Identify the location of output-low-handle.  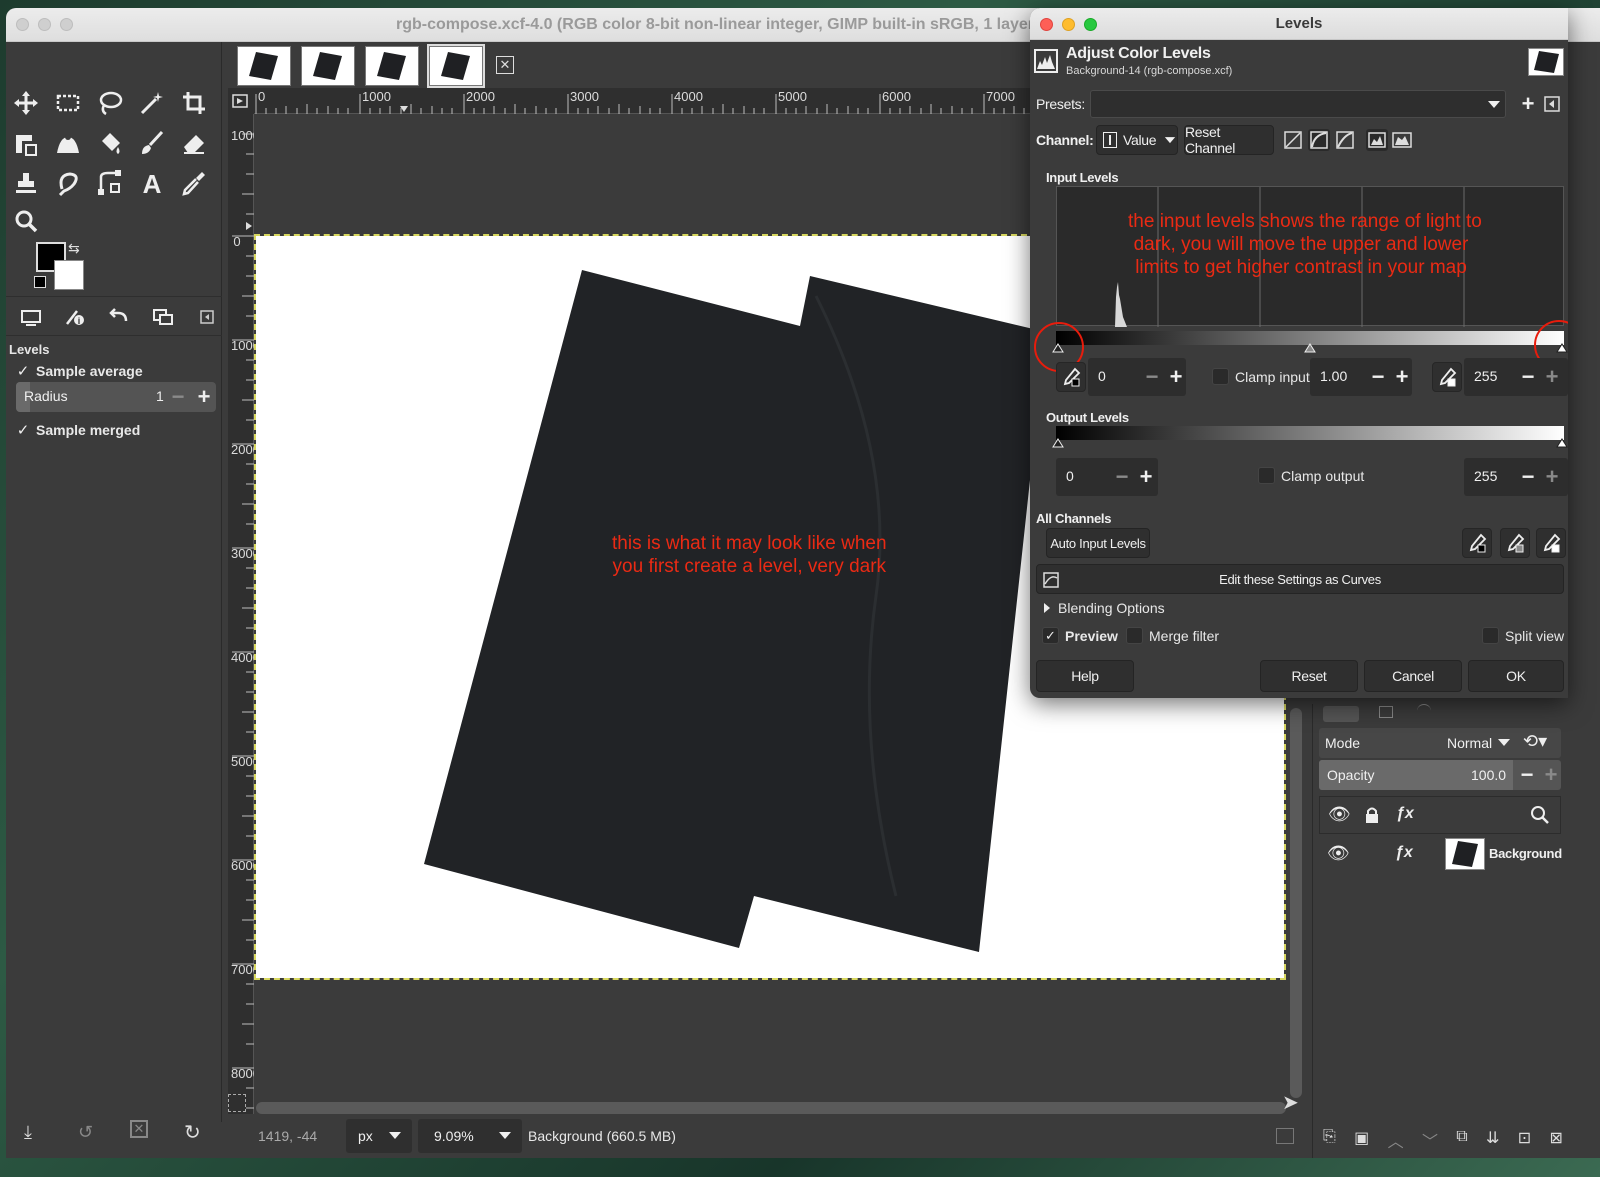
(1058, 443).